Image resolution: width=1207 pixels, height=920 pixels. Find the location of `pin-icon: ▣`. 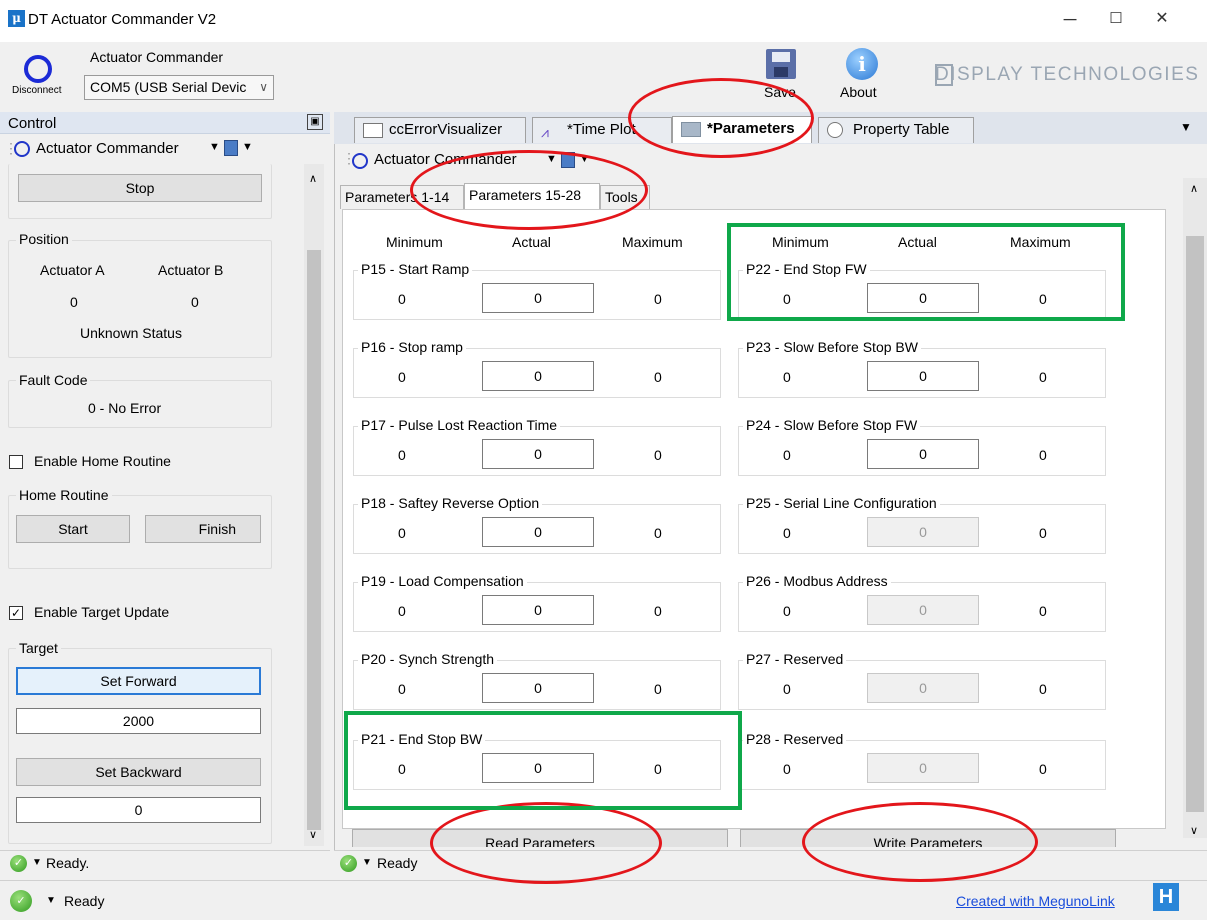

pin-icon: ▣ is located at coordinates (315, 122).